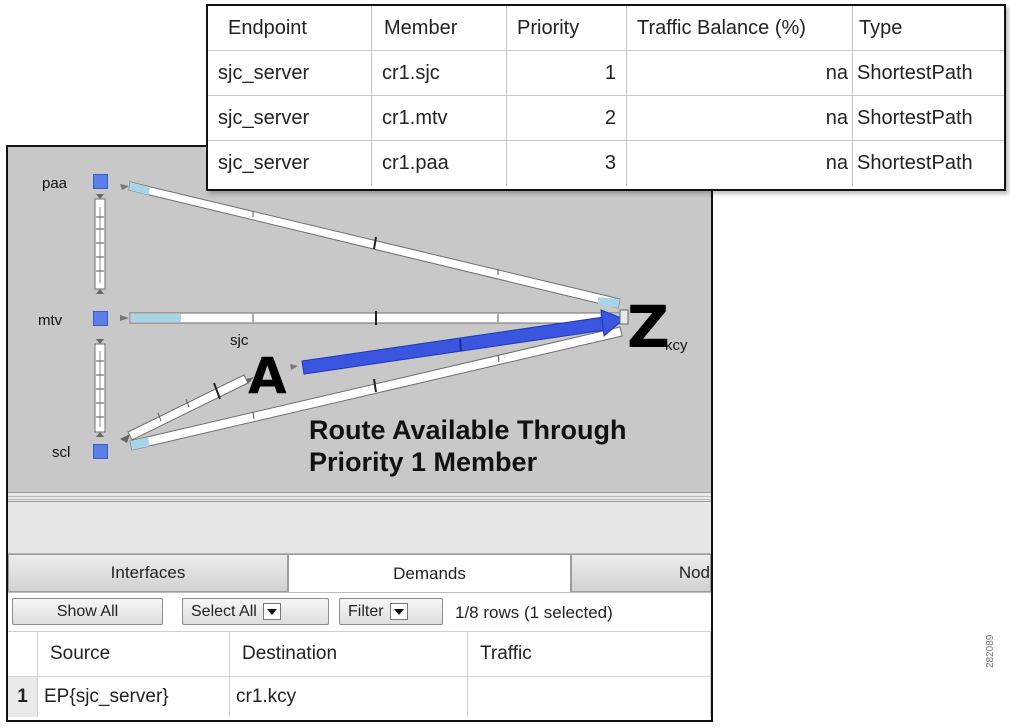  What do you see at coordinates (100, 388) in the screenshot?
I see `link-mtv-scl` at bounding box center [100, 388].